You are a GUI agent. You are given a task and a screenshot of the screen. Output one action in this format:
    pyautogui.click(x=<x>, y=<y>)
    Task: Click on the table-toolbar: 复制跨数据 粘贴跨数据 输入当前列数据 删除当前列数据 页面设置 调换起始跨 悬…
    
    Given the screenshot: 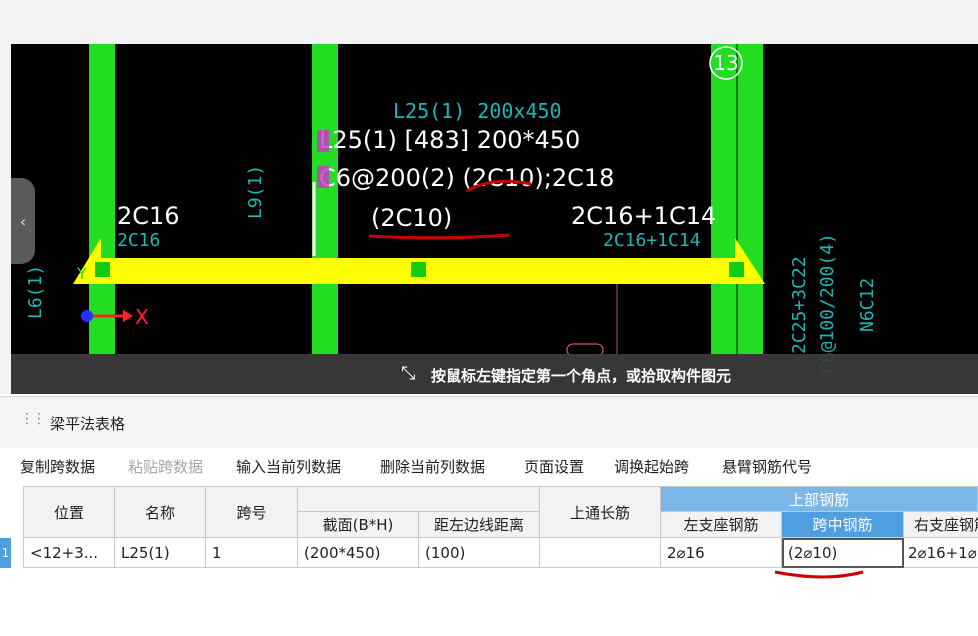 What is the action you would take?
    pyautogui.click(x=489, y=466)
    